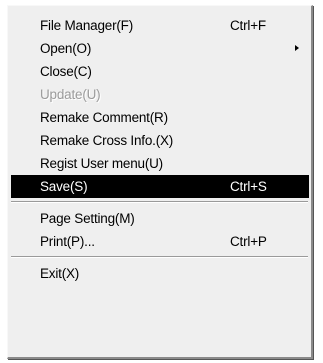  Describe the element at coordinates (87, 25) in the screenshot. I see `menu-item-label: File Manager(F)` at that location.